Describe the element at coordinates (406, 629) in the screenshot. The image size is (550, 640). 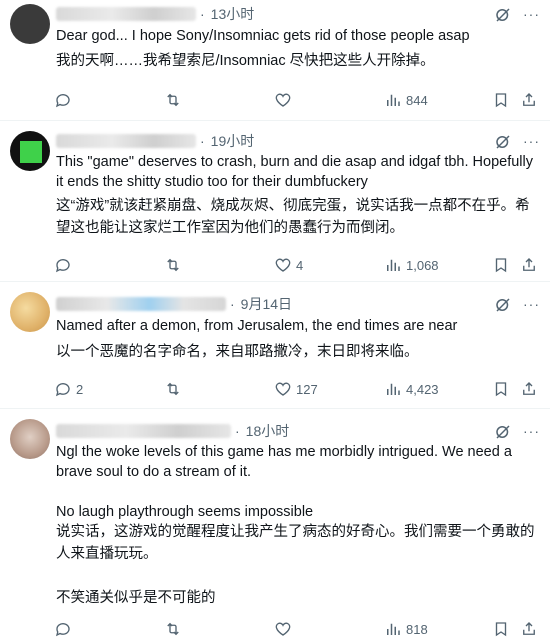
I see `views-button: 818` at that location.